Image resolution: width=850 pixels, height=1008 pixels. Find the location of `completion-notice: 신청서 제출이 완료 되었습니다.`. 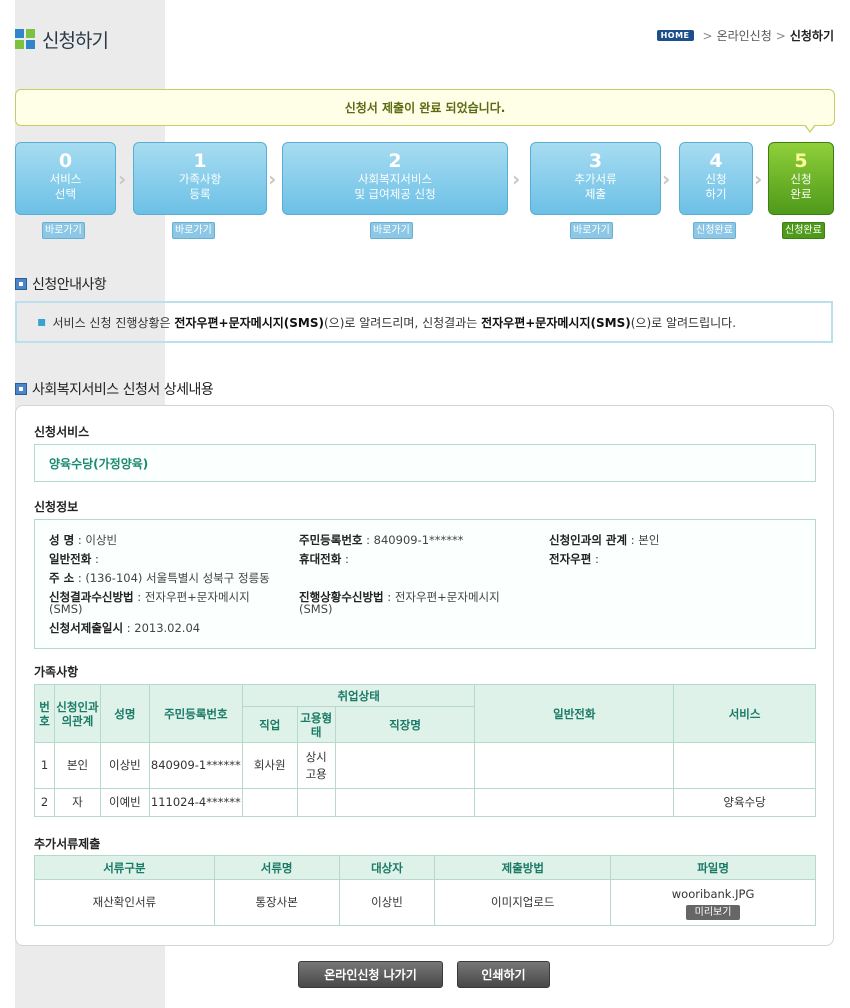

completion-notice: 신청서 제출이 완료 되었습니다. is located at coordinates (425, 107).